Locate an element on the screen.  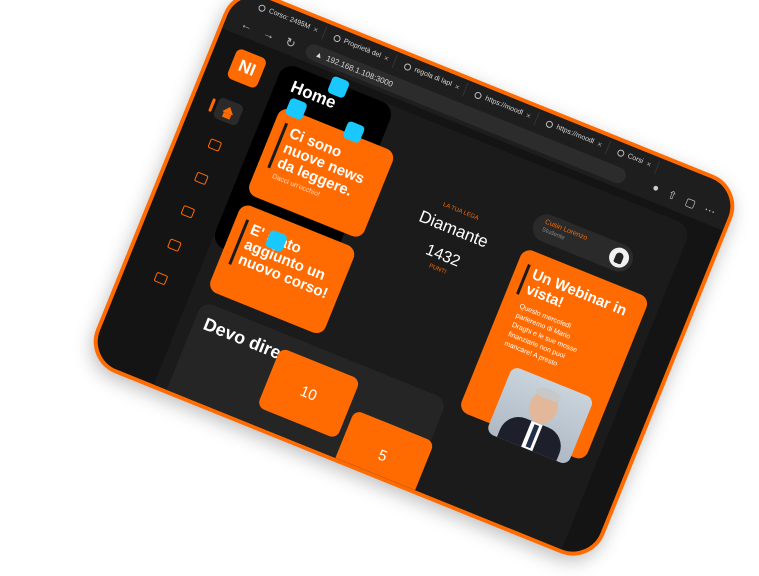
sidebar-item-books is located at coordinates (161, 278).